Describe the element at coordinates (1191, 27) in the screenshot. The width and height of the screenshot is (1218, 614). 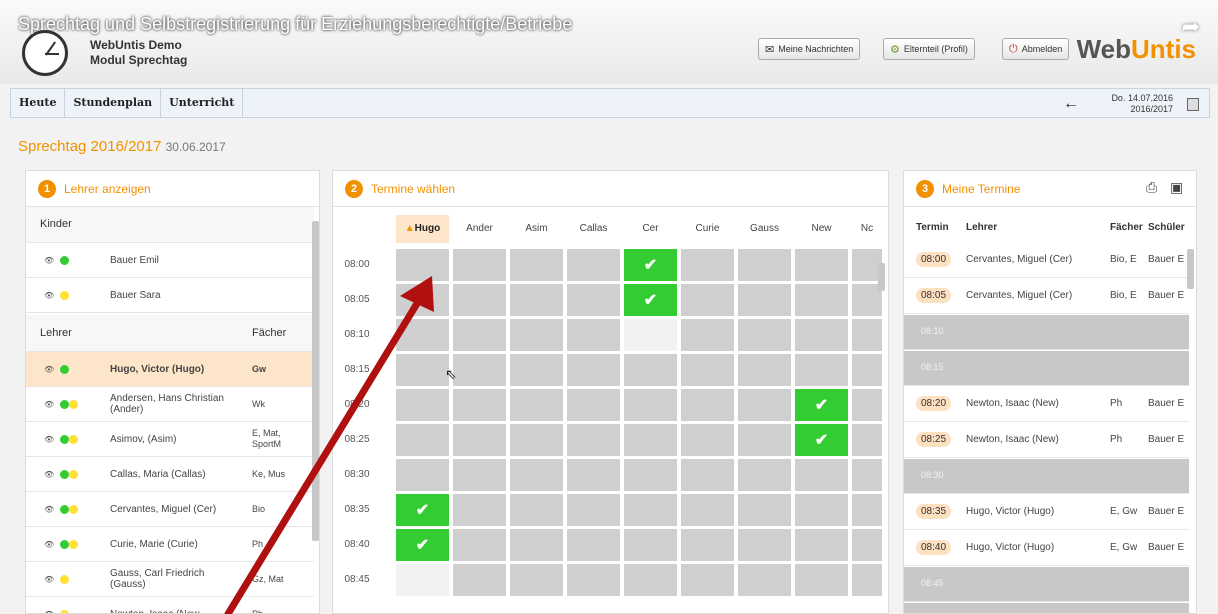
I see `share-icon: ➦` at that location.